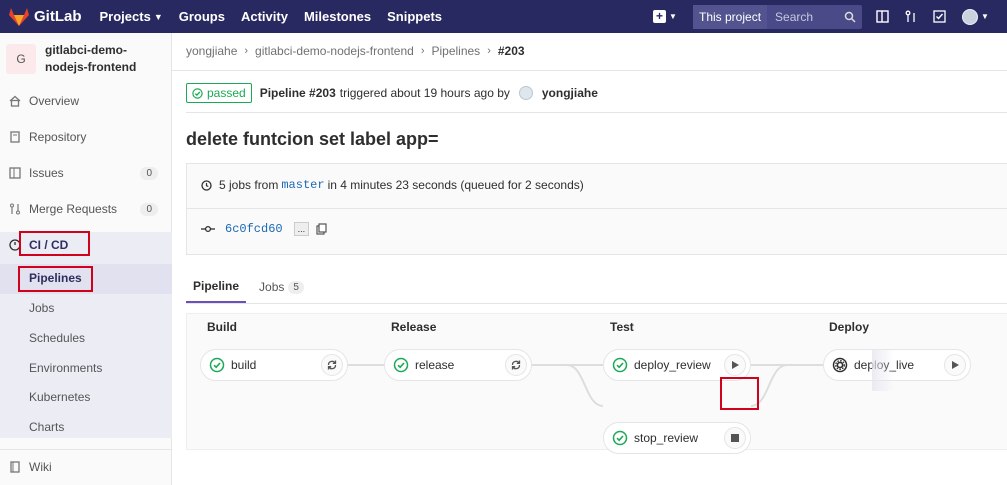 The width and height of the screenshot is (1007, 485). I want to click on nav-milestones: Milestones, so click(337, 16).